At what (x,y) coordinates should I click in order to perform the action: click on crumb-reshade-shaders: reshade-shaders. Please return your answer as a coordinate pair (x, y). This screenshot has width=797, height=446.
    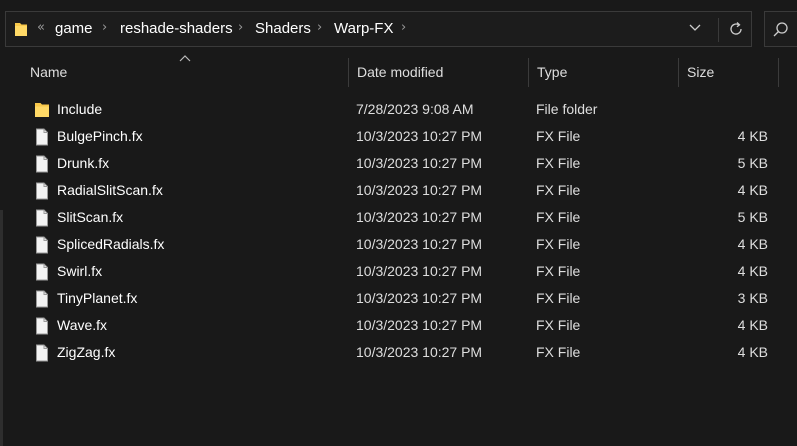
    Looking at the image, I should click on (176, 29).